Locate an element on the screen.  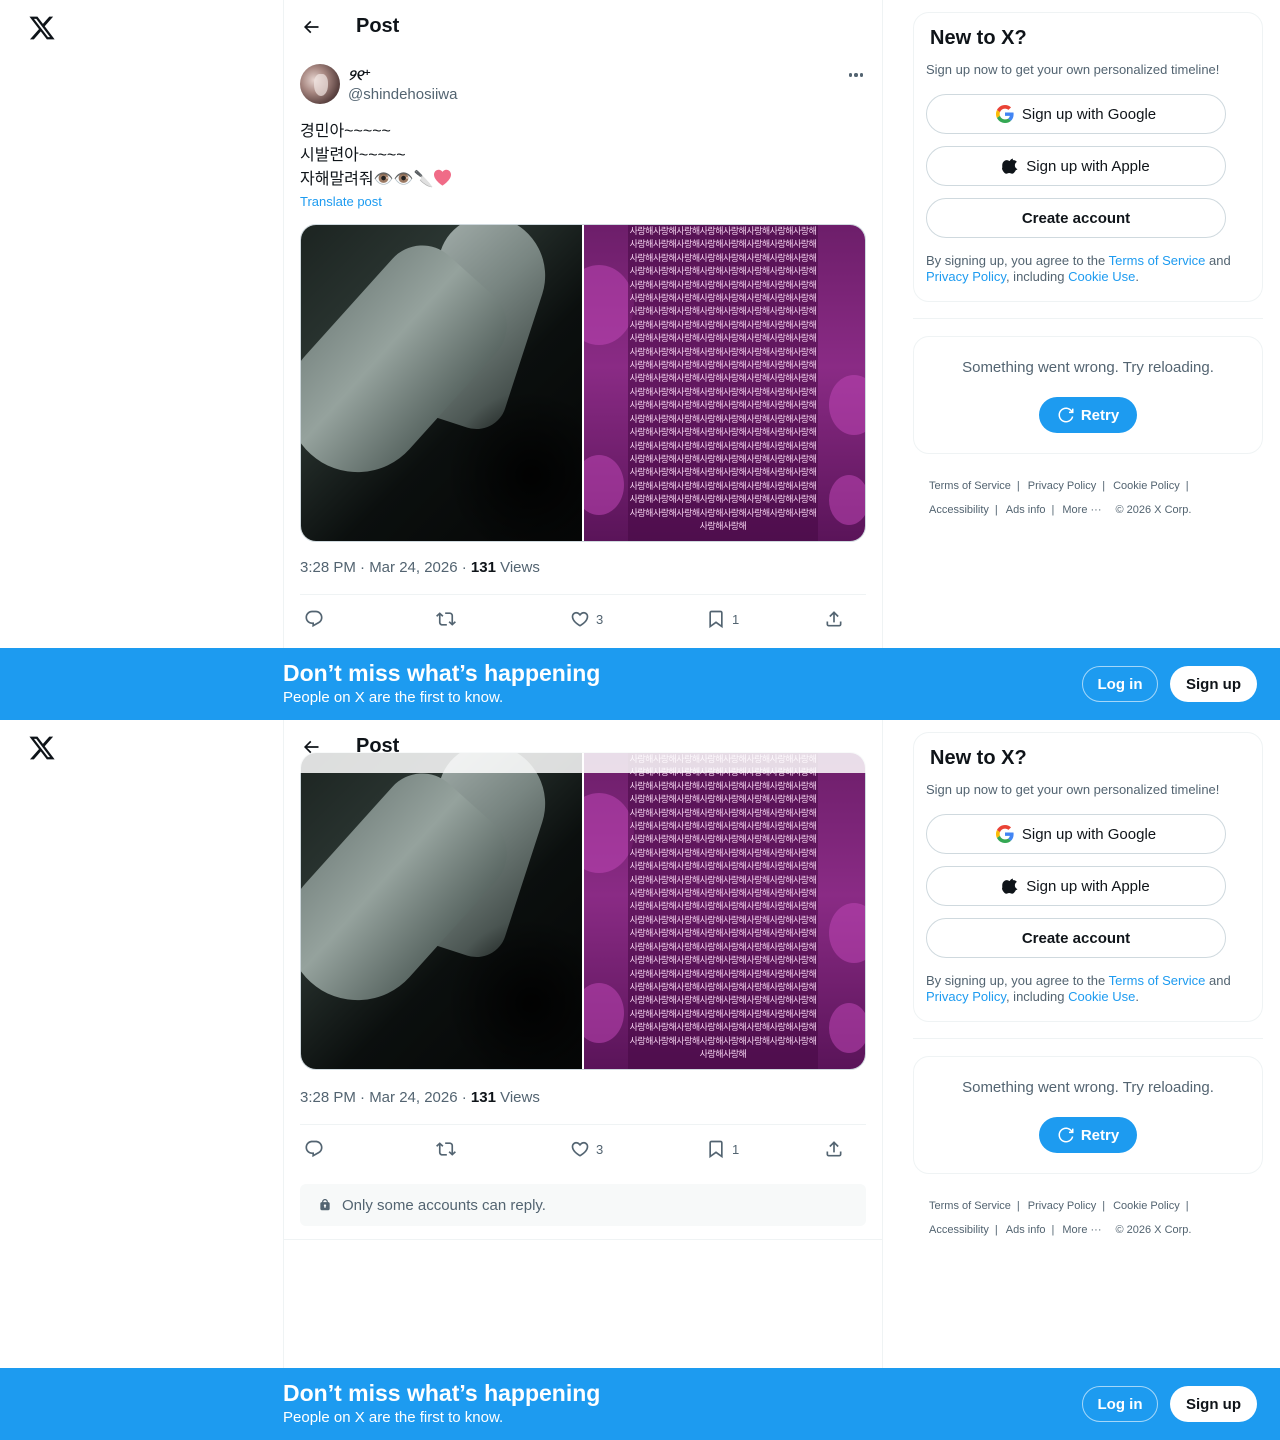
google-icon is located at coordinates (1004, 834).